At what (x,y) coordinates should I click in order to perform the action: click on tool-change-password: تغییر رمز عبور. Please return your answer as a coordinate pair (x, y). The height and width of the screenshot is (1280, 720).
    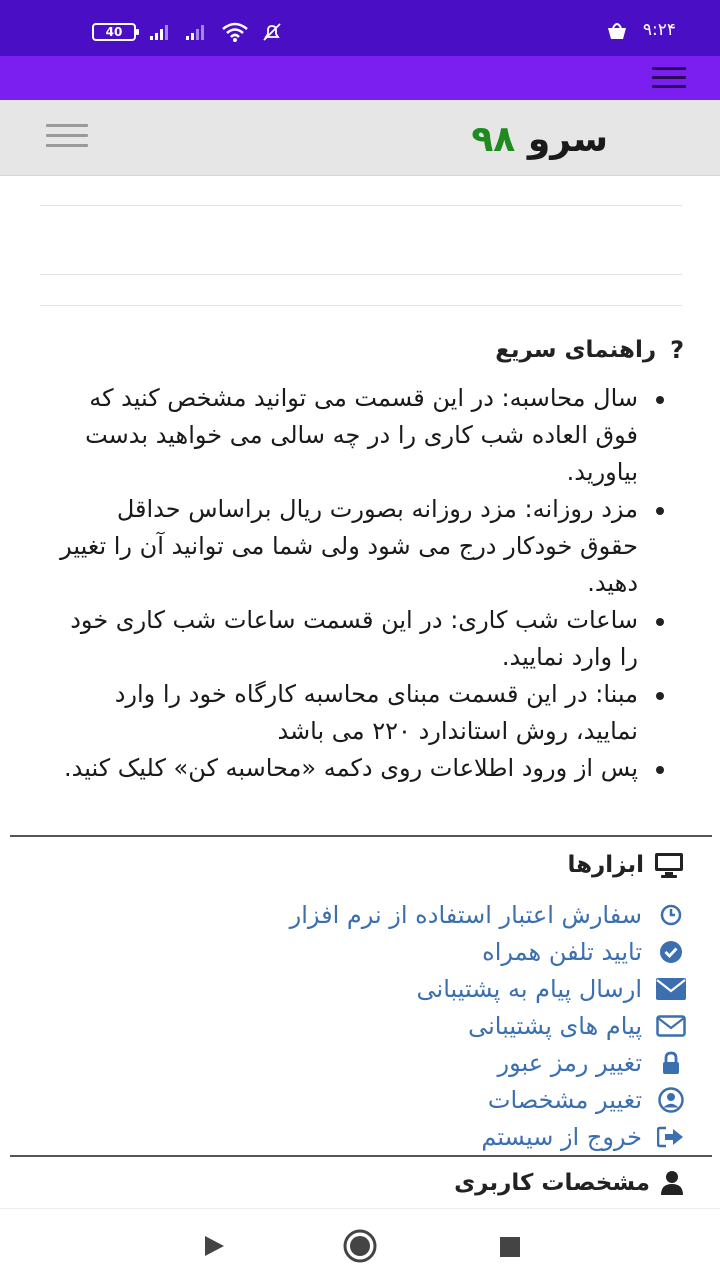
    Looking at the image, I should click on (488, 1062).